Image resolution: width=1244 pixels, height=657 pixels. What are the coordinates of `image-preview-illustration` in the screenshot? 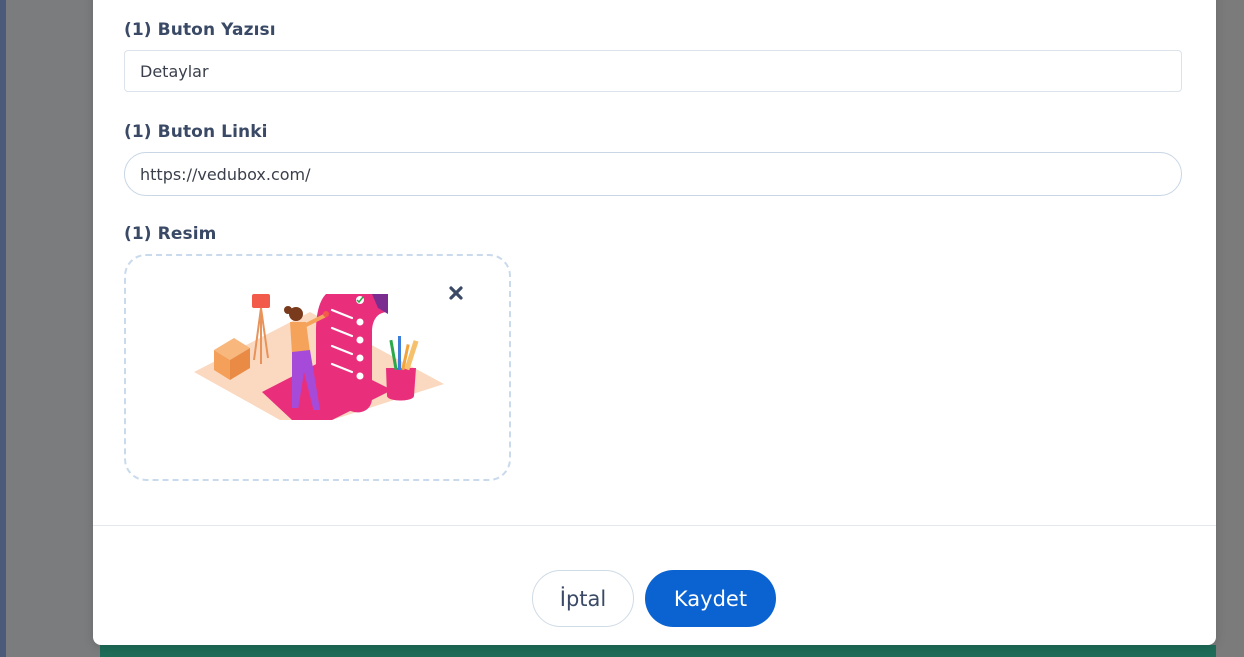 It's located at (319, 357).